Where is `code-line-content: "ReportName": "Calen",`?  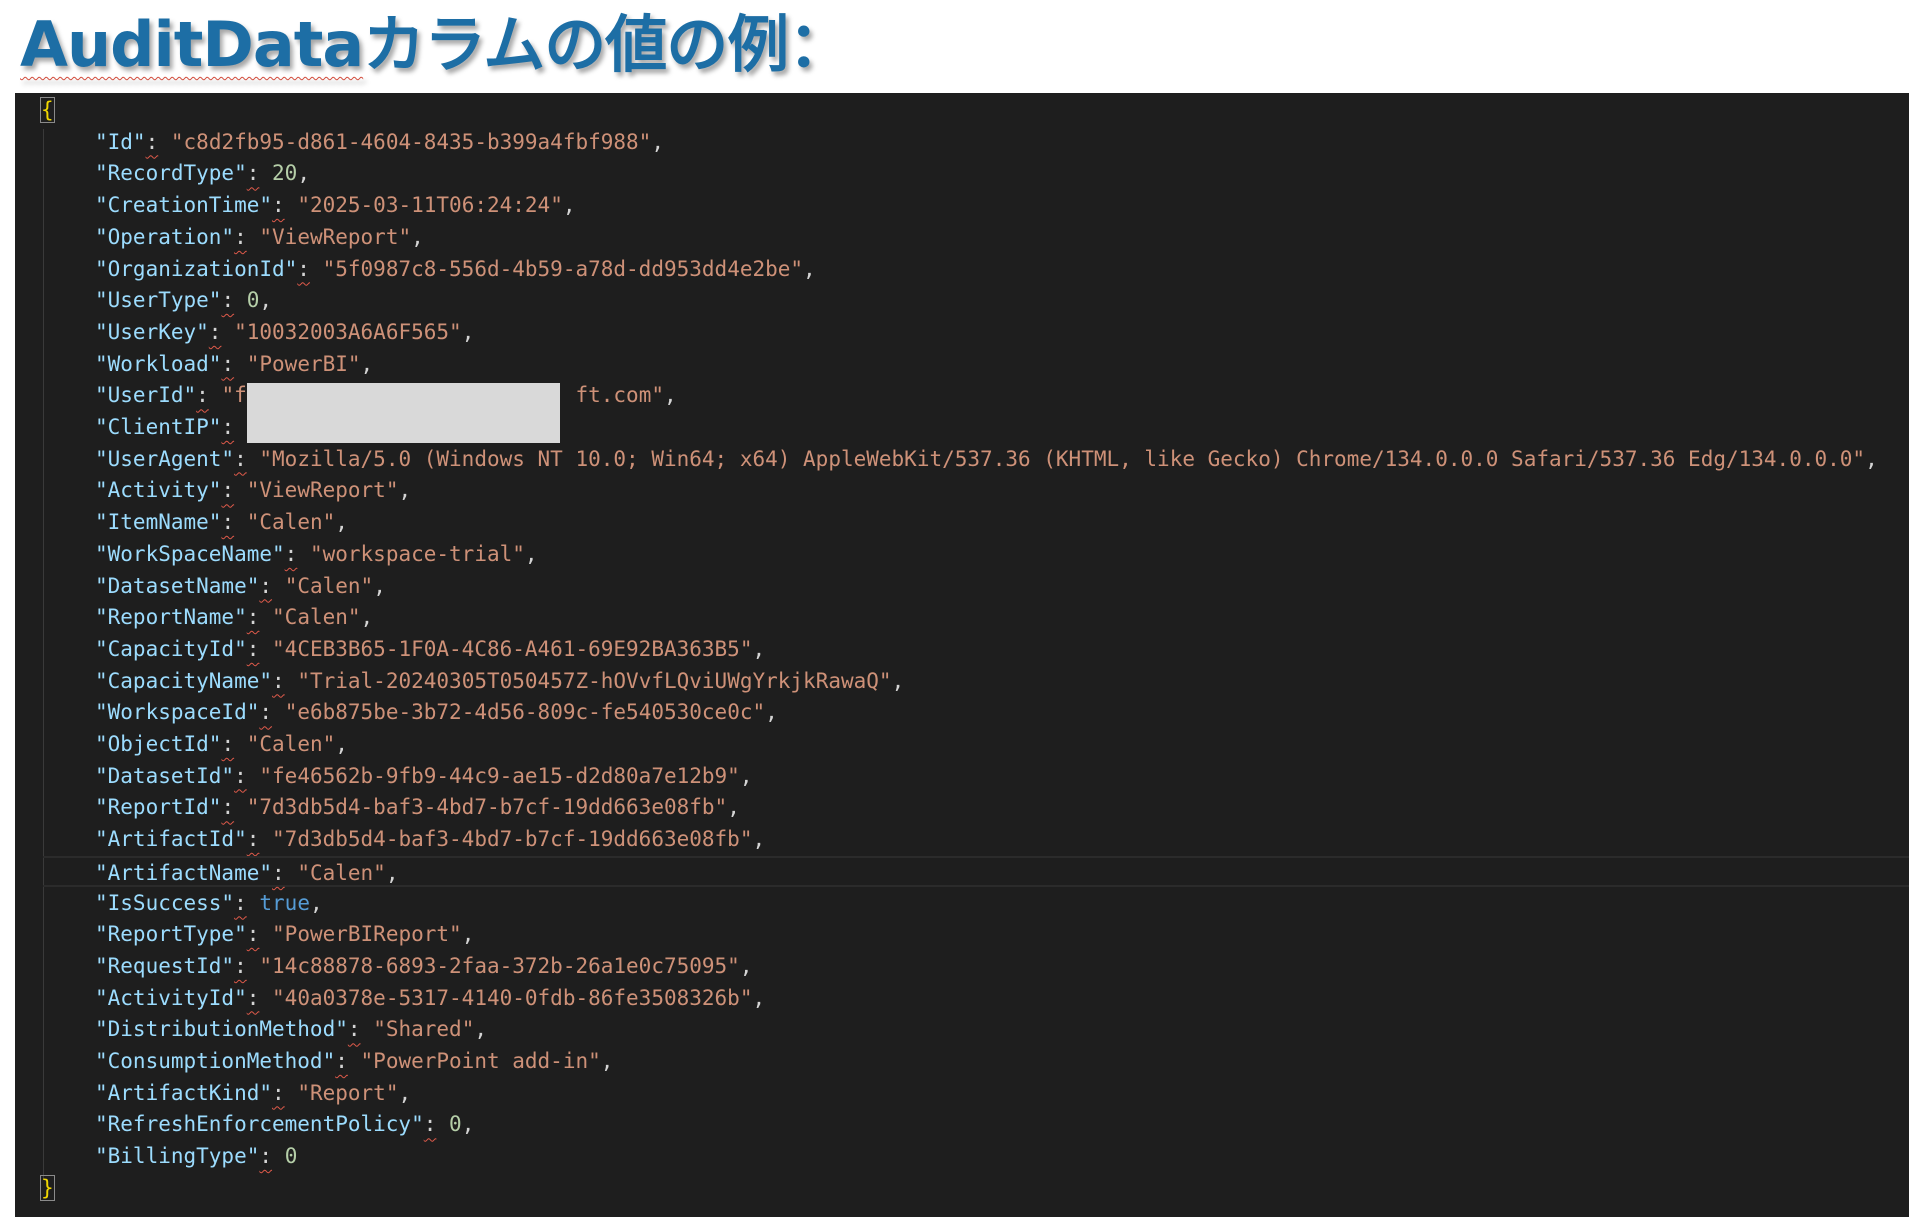
code-line-content: "ReportName": "Calen", is located at coordinates (234, 618).